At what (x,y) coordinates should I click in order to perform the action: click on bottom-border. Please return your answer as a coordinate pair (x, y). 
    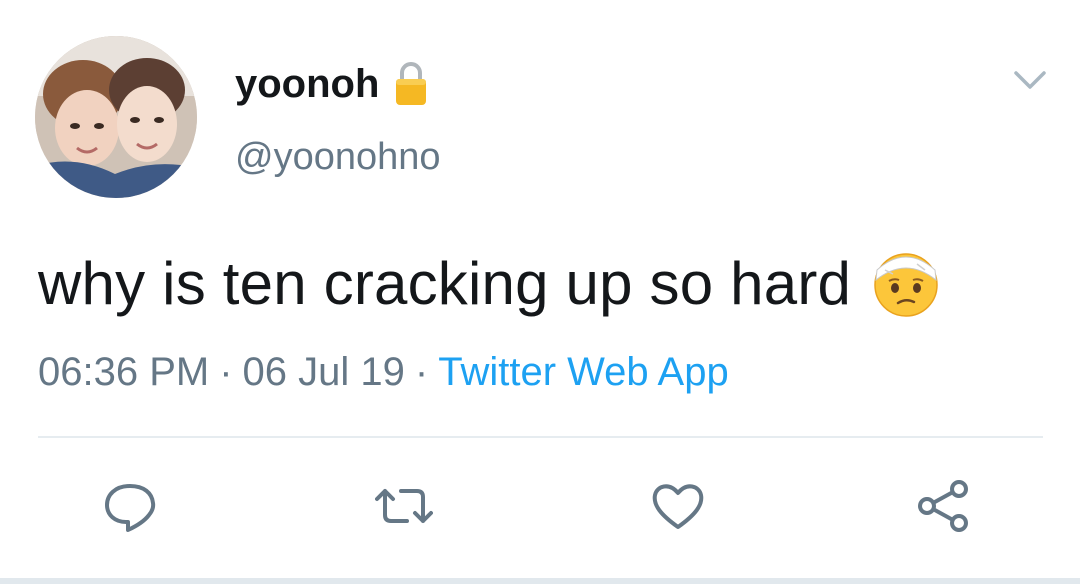
    Looking at the image, I should click on (540, 581).